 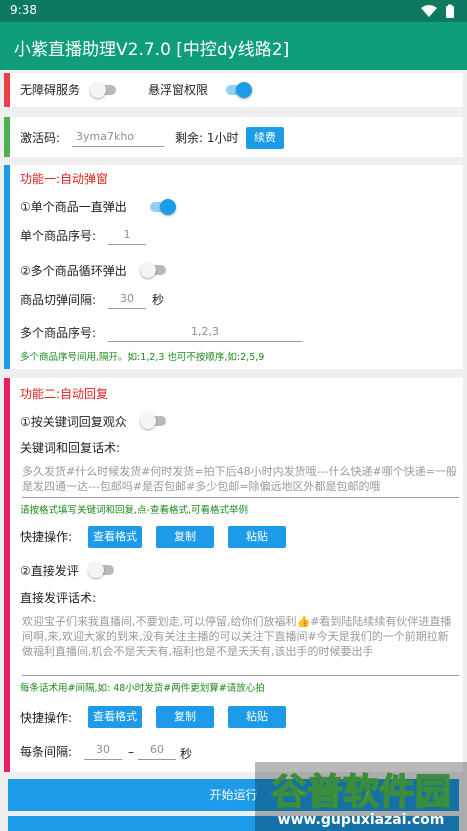 I want to click on overlay-label: 悬浮窗权限, so click(x=178, y=90).